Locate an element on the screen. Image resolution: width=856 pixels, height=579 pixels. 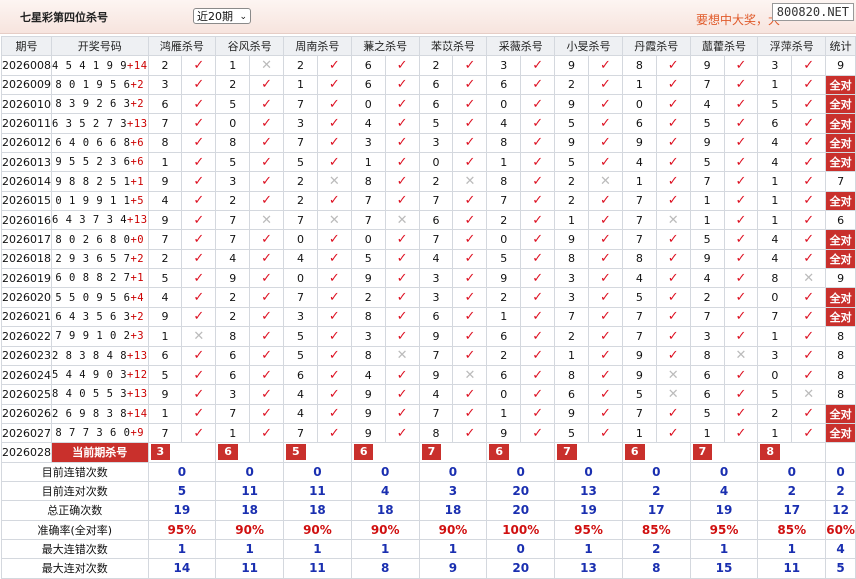
draw-number-cell: 6 4 0 6 6 8+6 is located at coordinates (100, 143).